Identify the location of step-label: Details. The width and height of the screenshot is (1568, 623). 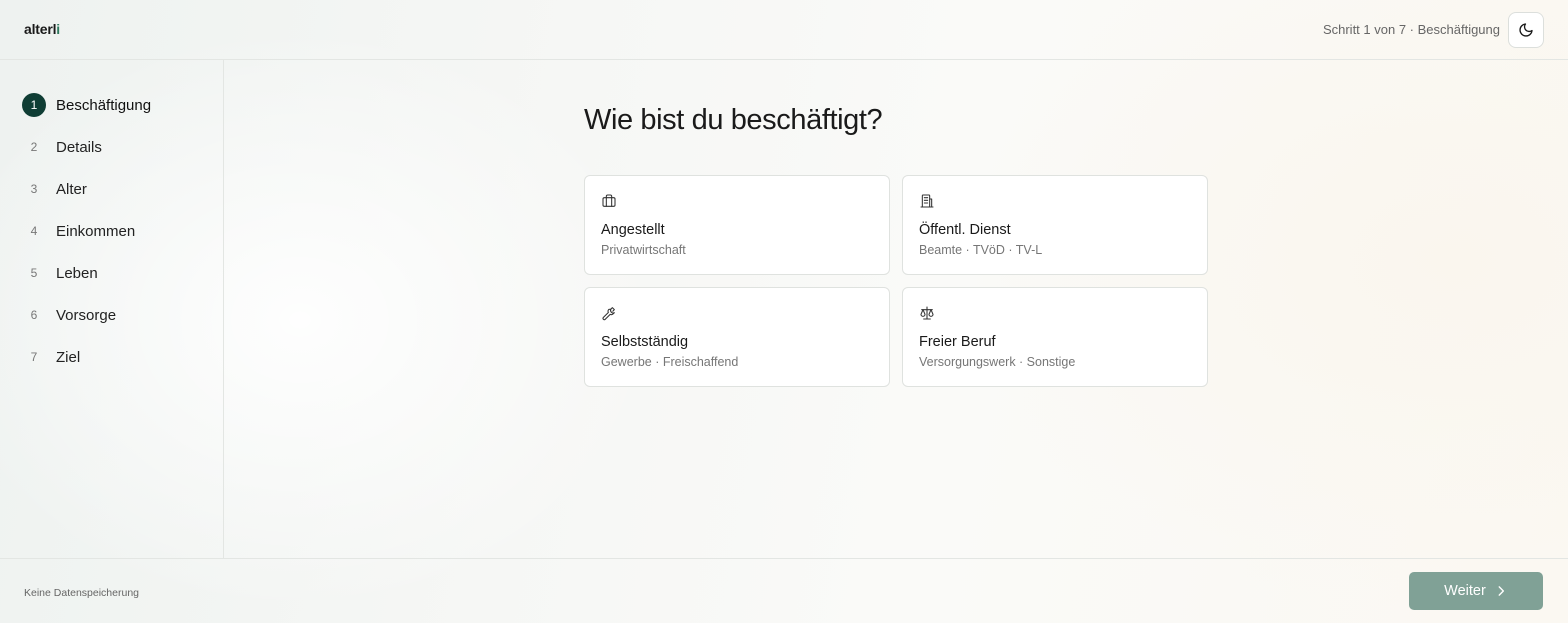
(79, 147).